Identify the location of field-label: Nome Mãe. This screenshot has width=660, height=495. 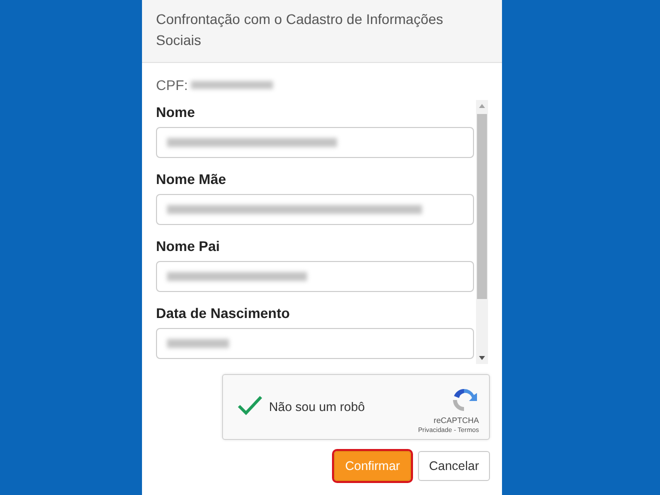
(191, 179).